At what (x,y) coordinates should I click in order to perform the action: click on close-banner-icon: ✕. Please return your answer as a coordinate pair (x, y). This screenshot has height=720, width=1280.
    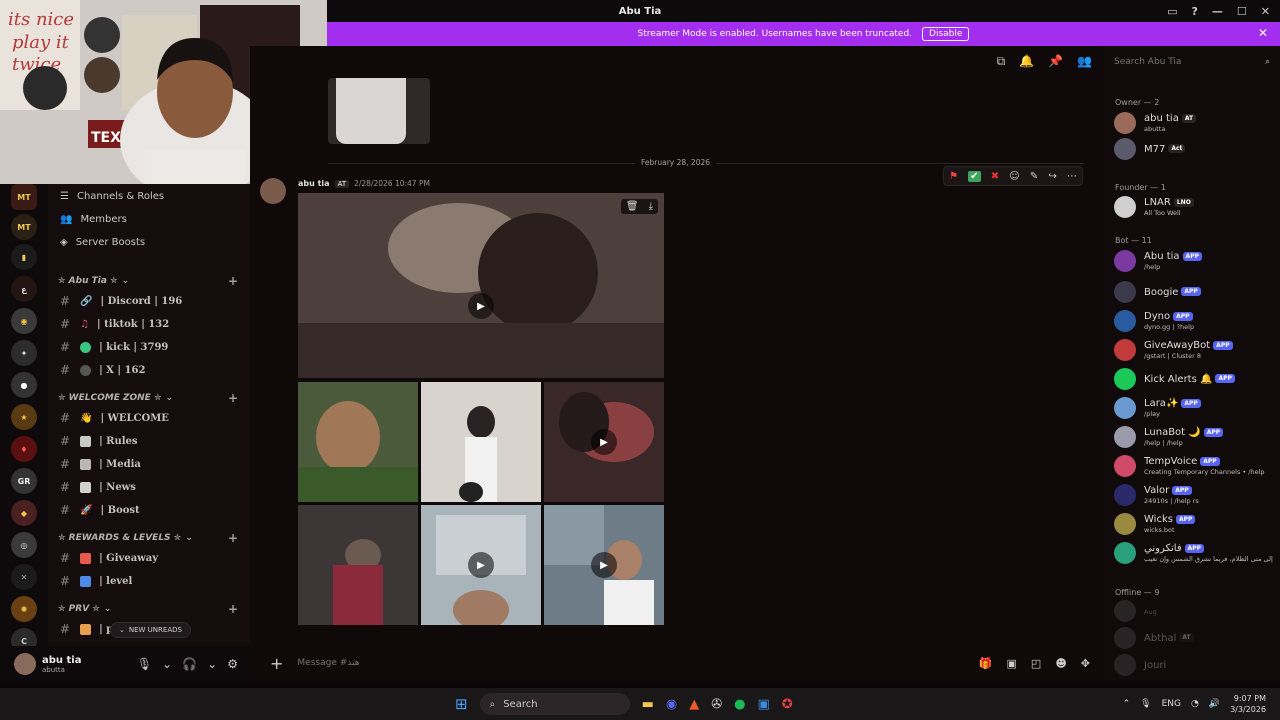
    Looking at the image, I should click on (1263, 33).